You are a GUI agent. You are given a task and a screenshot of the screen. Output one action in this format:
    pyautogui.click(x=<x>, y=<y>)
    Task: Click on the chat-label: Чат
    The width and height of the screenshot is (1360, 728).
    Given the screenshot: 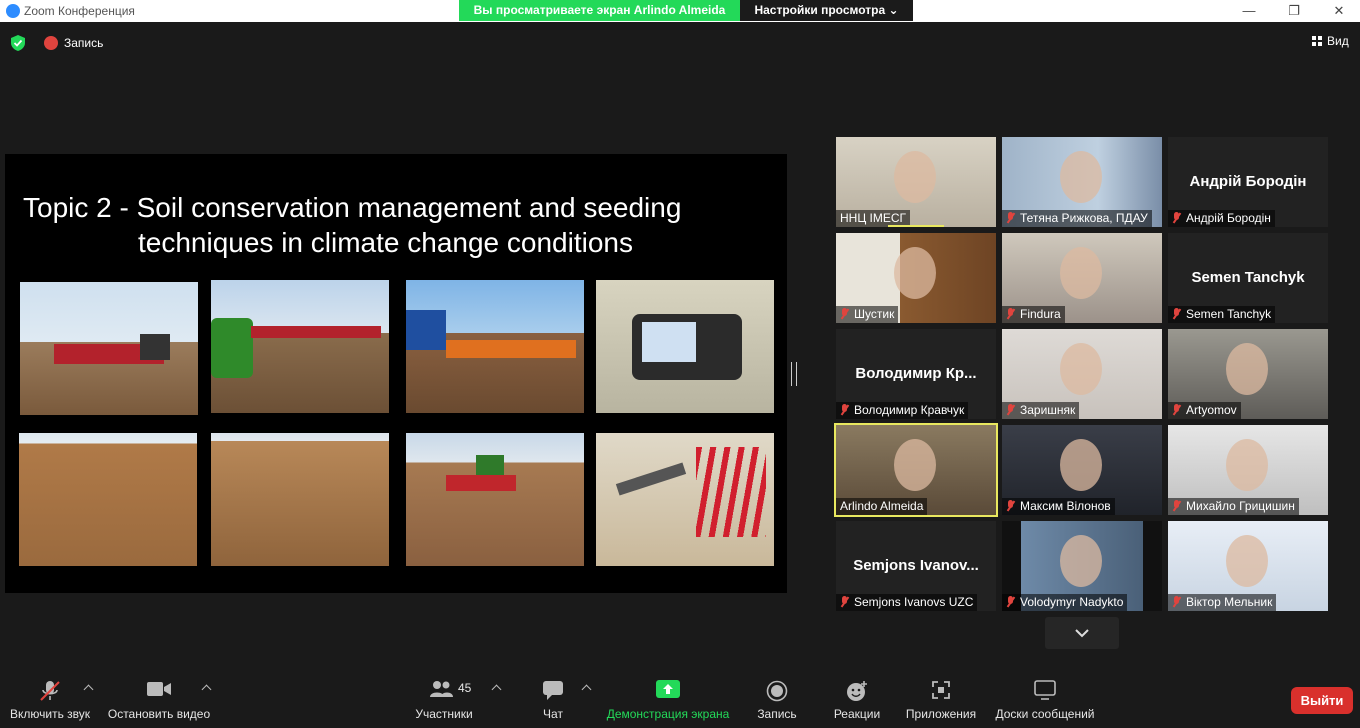 What is the action you would take?
    pyautogui.click(x=553, y=714)
    